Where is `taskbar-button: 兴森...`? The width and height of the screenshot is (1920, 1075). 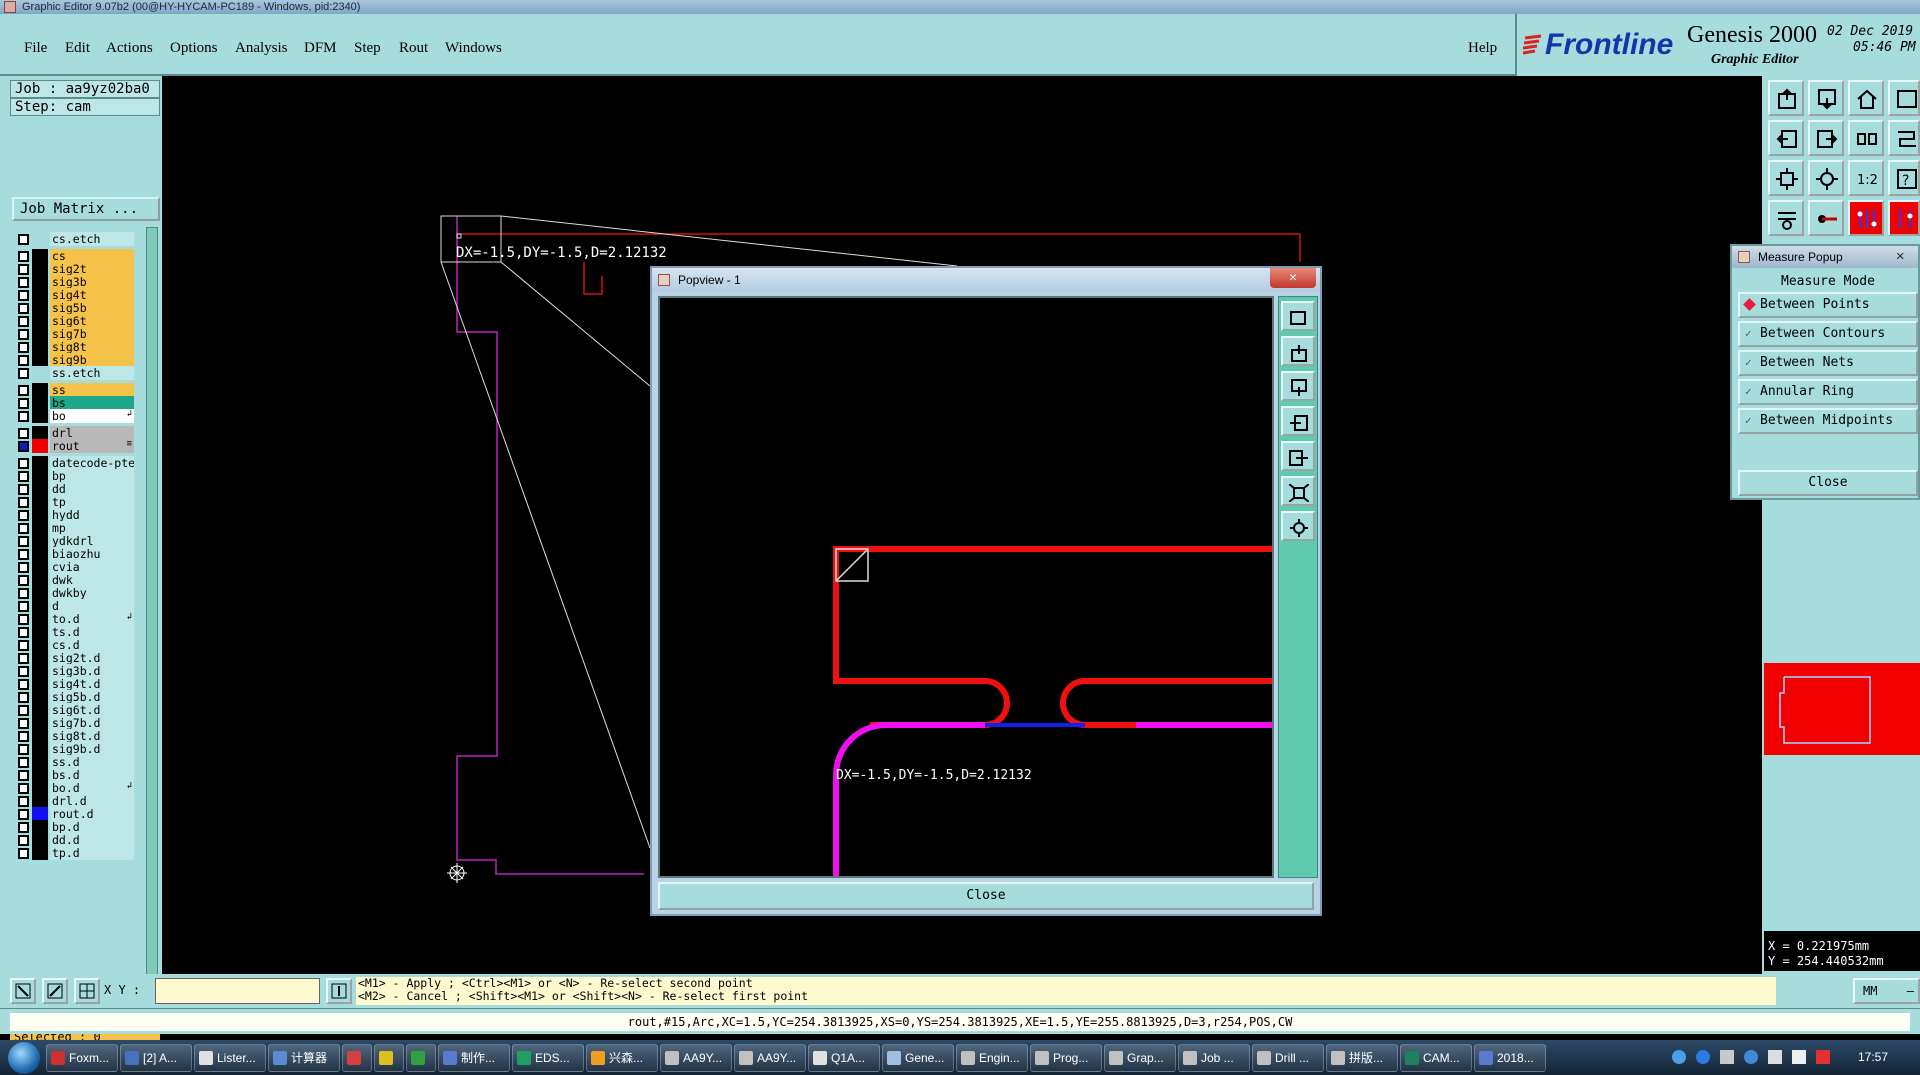
taskbar-button: 兴森... is located at coordinates (622, 1058).